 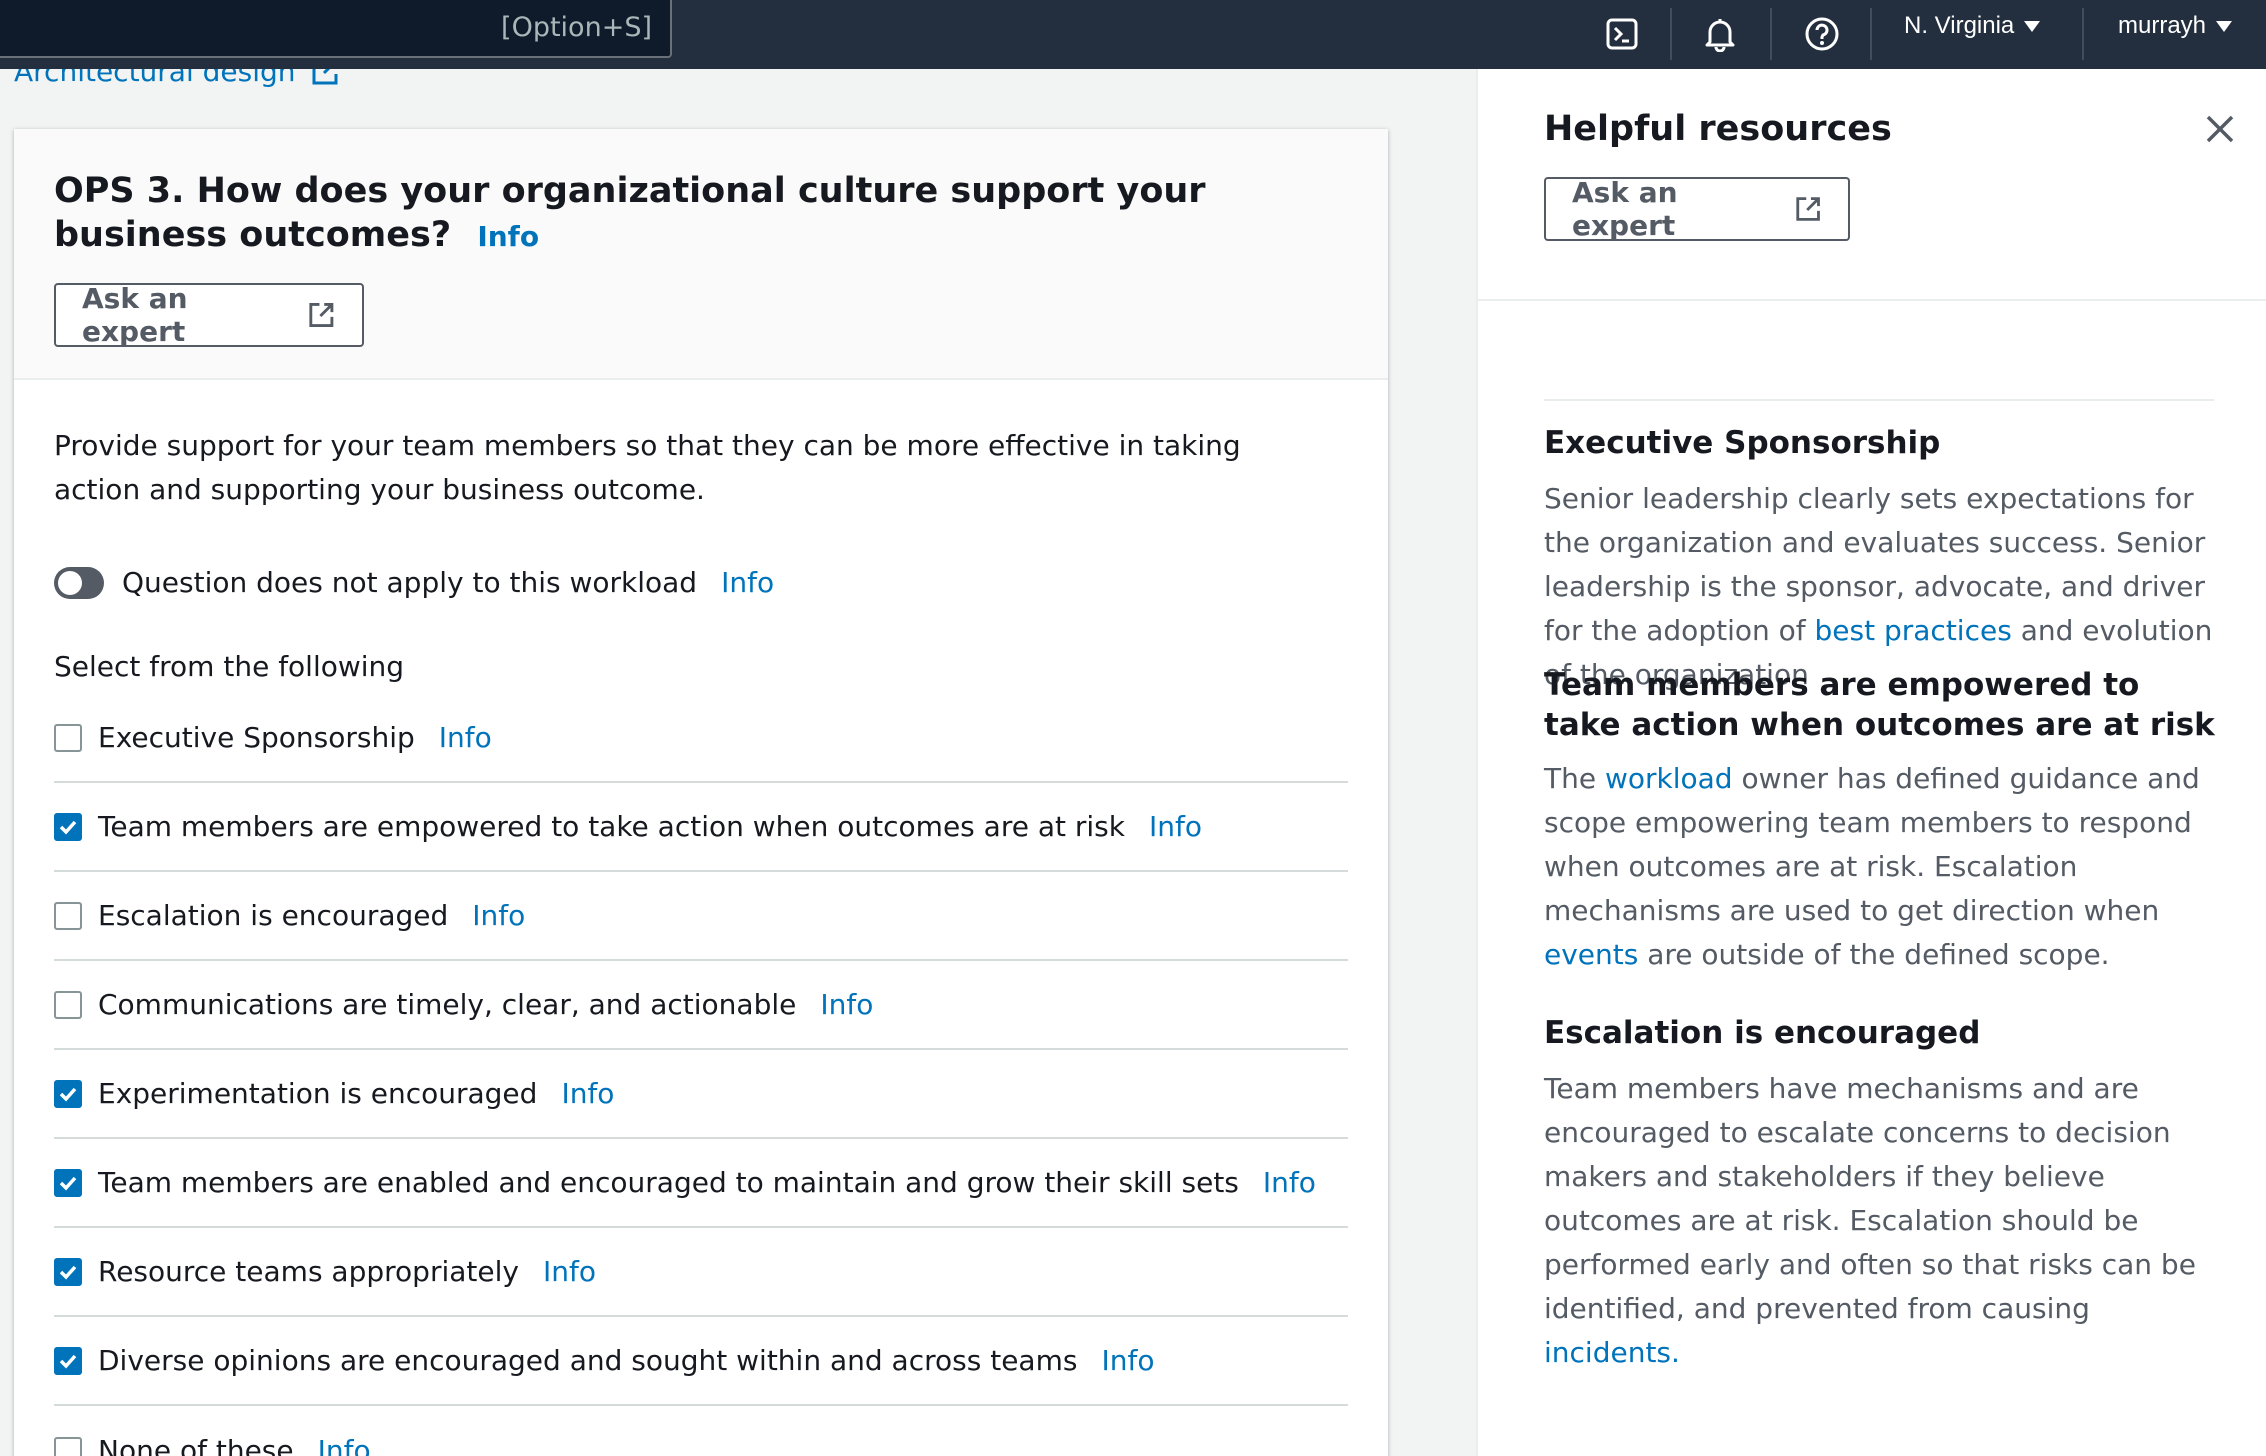 I want to click on help-icon, so click(x=1822, y=34).